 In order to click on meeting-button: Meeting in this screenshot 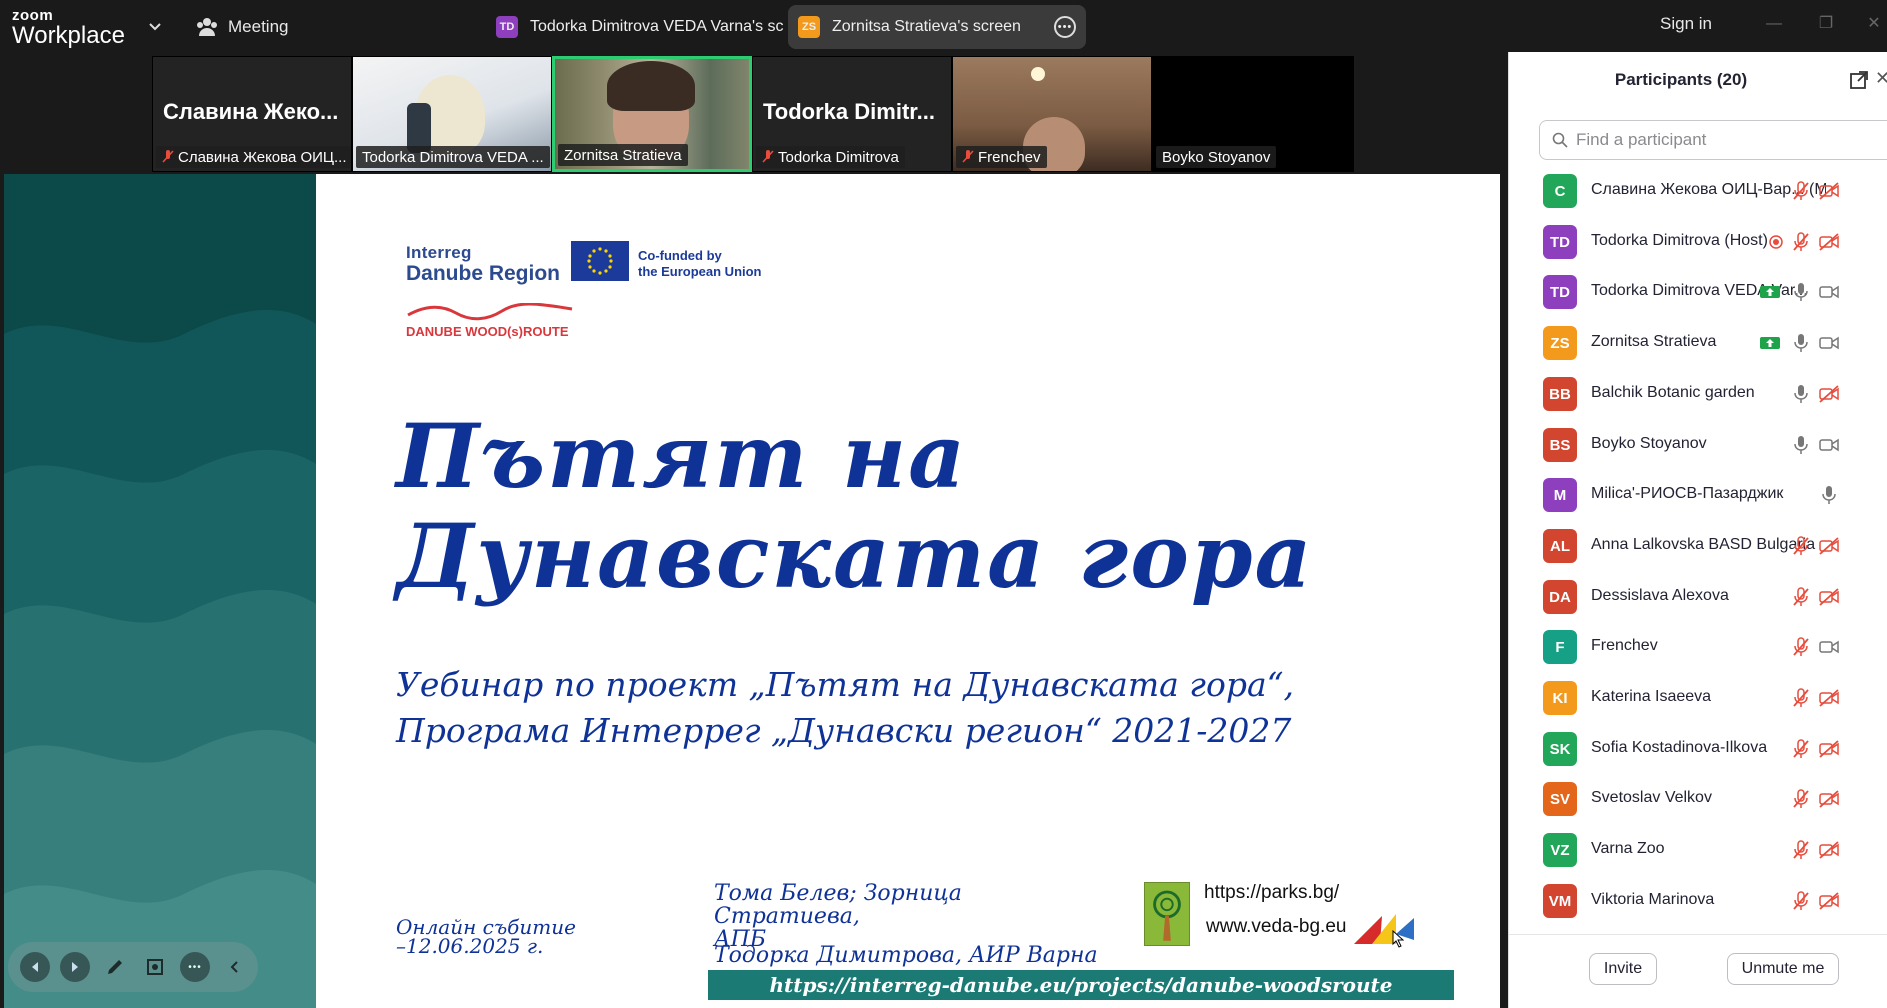, I will do `click(242, 27)`.